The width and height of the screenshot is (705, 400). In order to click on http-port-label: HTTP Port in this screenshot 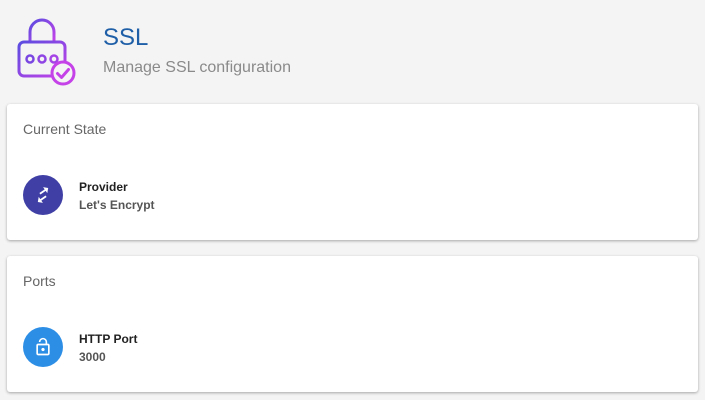, I will do `click(108, 339)`.